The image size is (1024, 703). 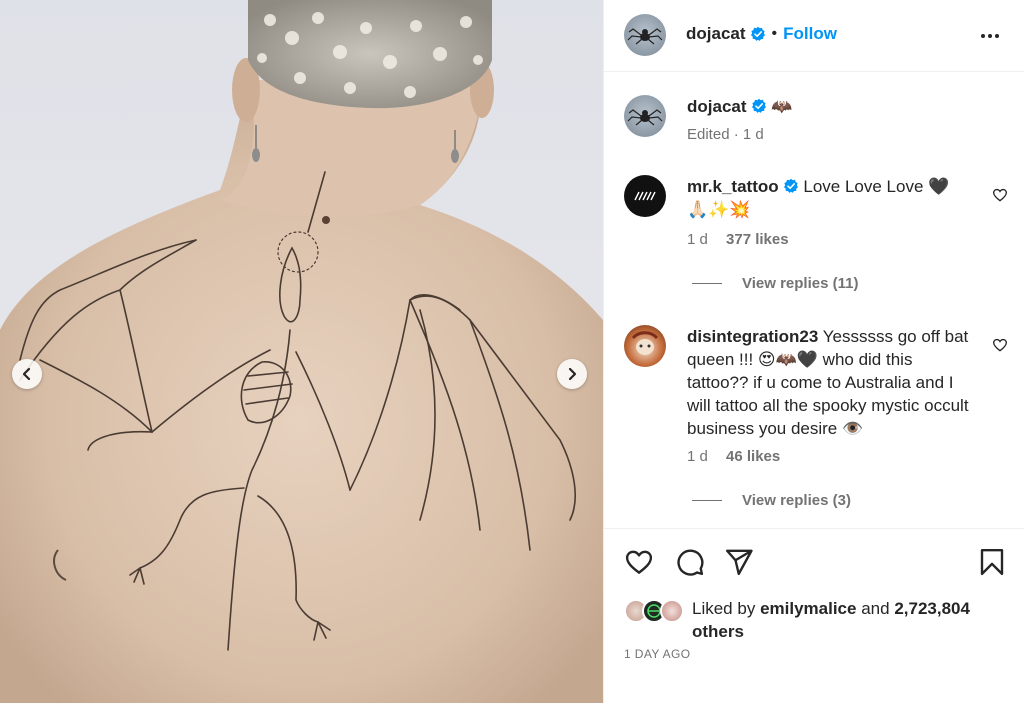 I want to click on liked-by-and: and, so click(x=875, y=608).